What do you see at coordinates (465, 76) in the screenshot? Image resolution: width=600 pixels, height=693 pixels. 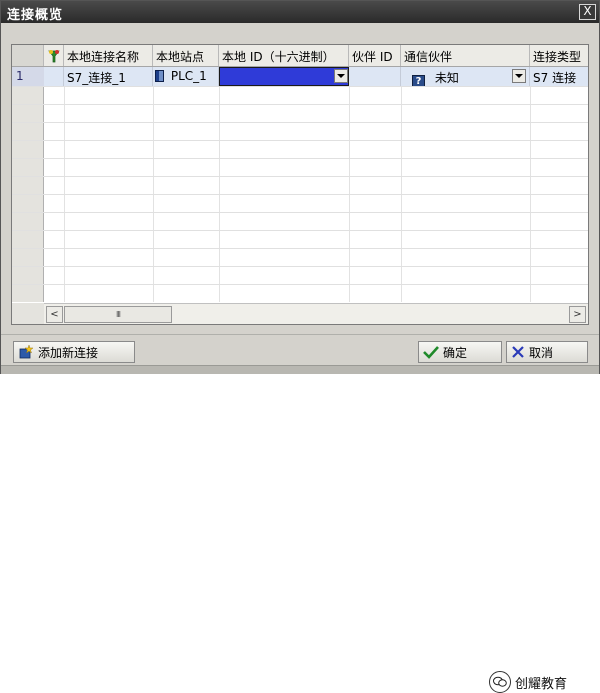 I see `comm-partner-cell: ? 未知` at bounding box center [465, 76].